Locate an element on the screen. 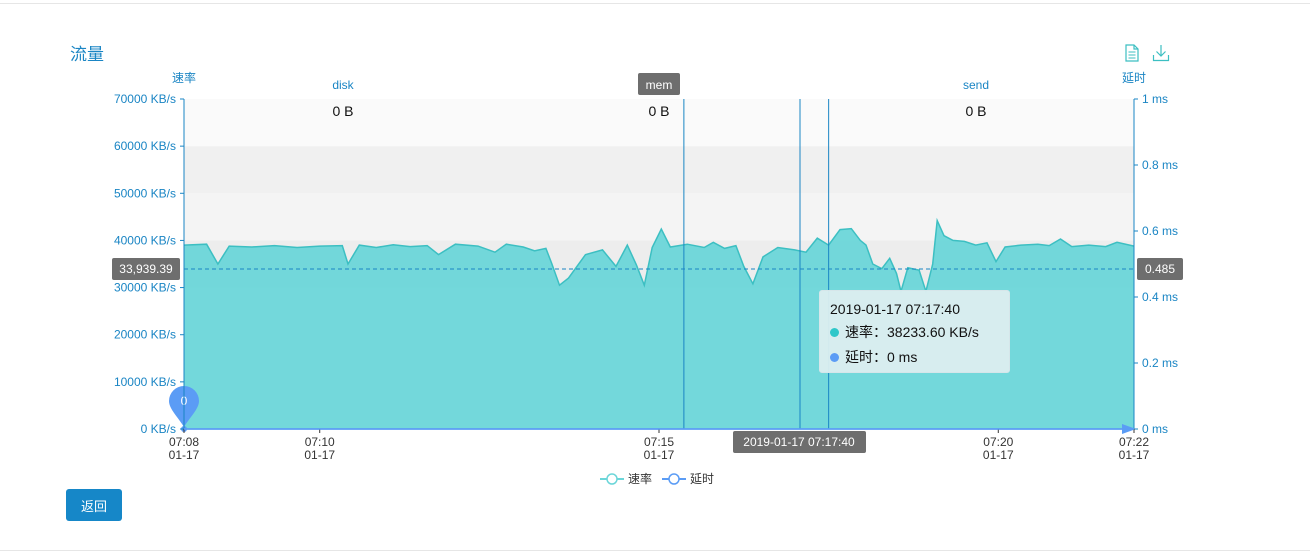 The image size is (1314, 553). mark-label-disk: disk is located at coordinates (343, 85).